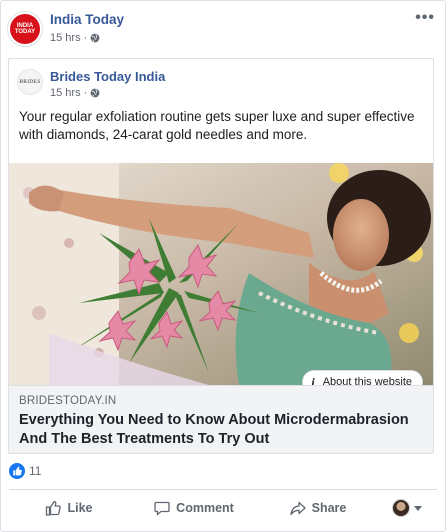  Describe the element at coordinates (205, 508) in the screenshot. I see `comment-label: Comment` at that location.